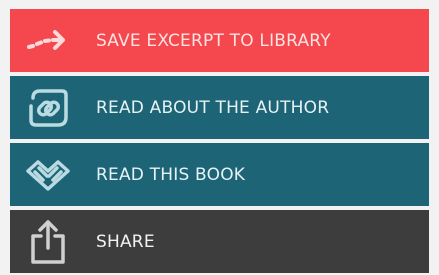 This screenshot has width=439, height=275. I want to click on read-this-book-label: READ THIS BOOK, so click(171, 174).